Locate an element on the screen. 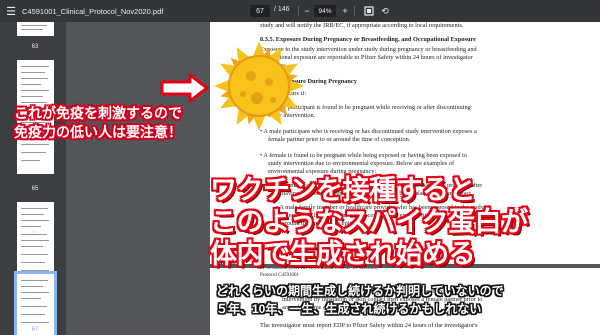 The height and width of the screenshot is (335, 600). page-header: Protocol C4591001 is located at coordinates (280, 275).